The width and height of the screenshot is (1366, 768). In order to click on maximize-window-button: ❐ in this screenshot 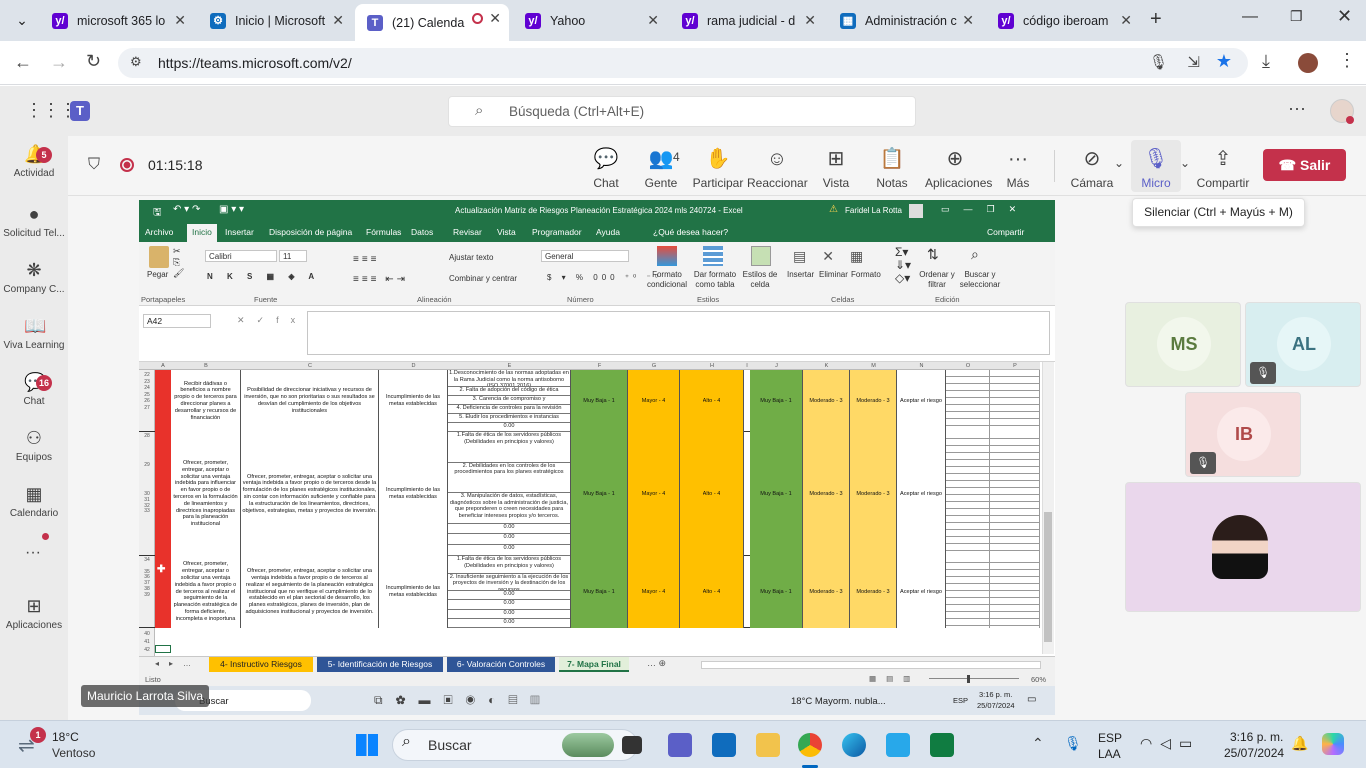, I will do `click(1296, 16)`.